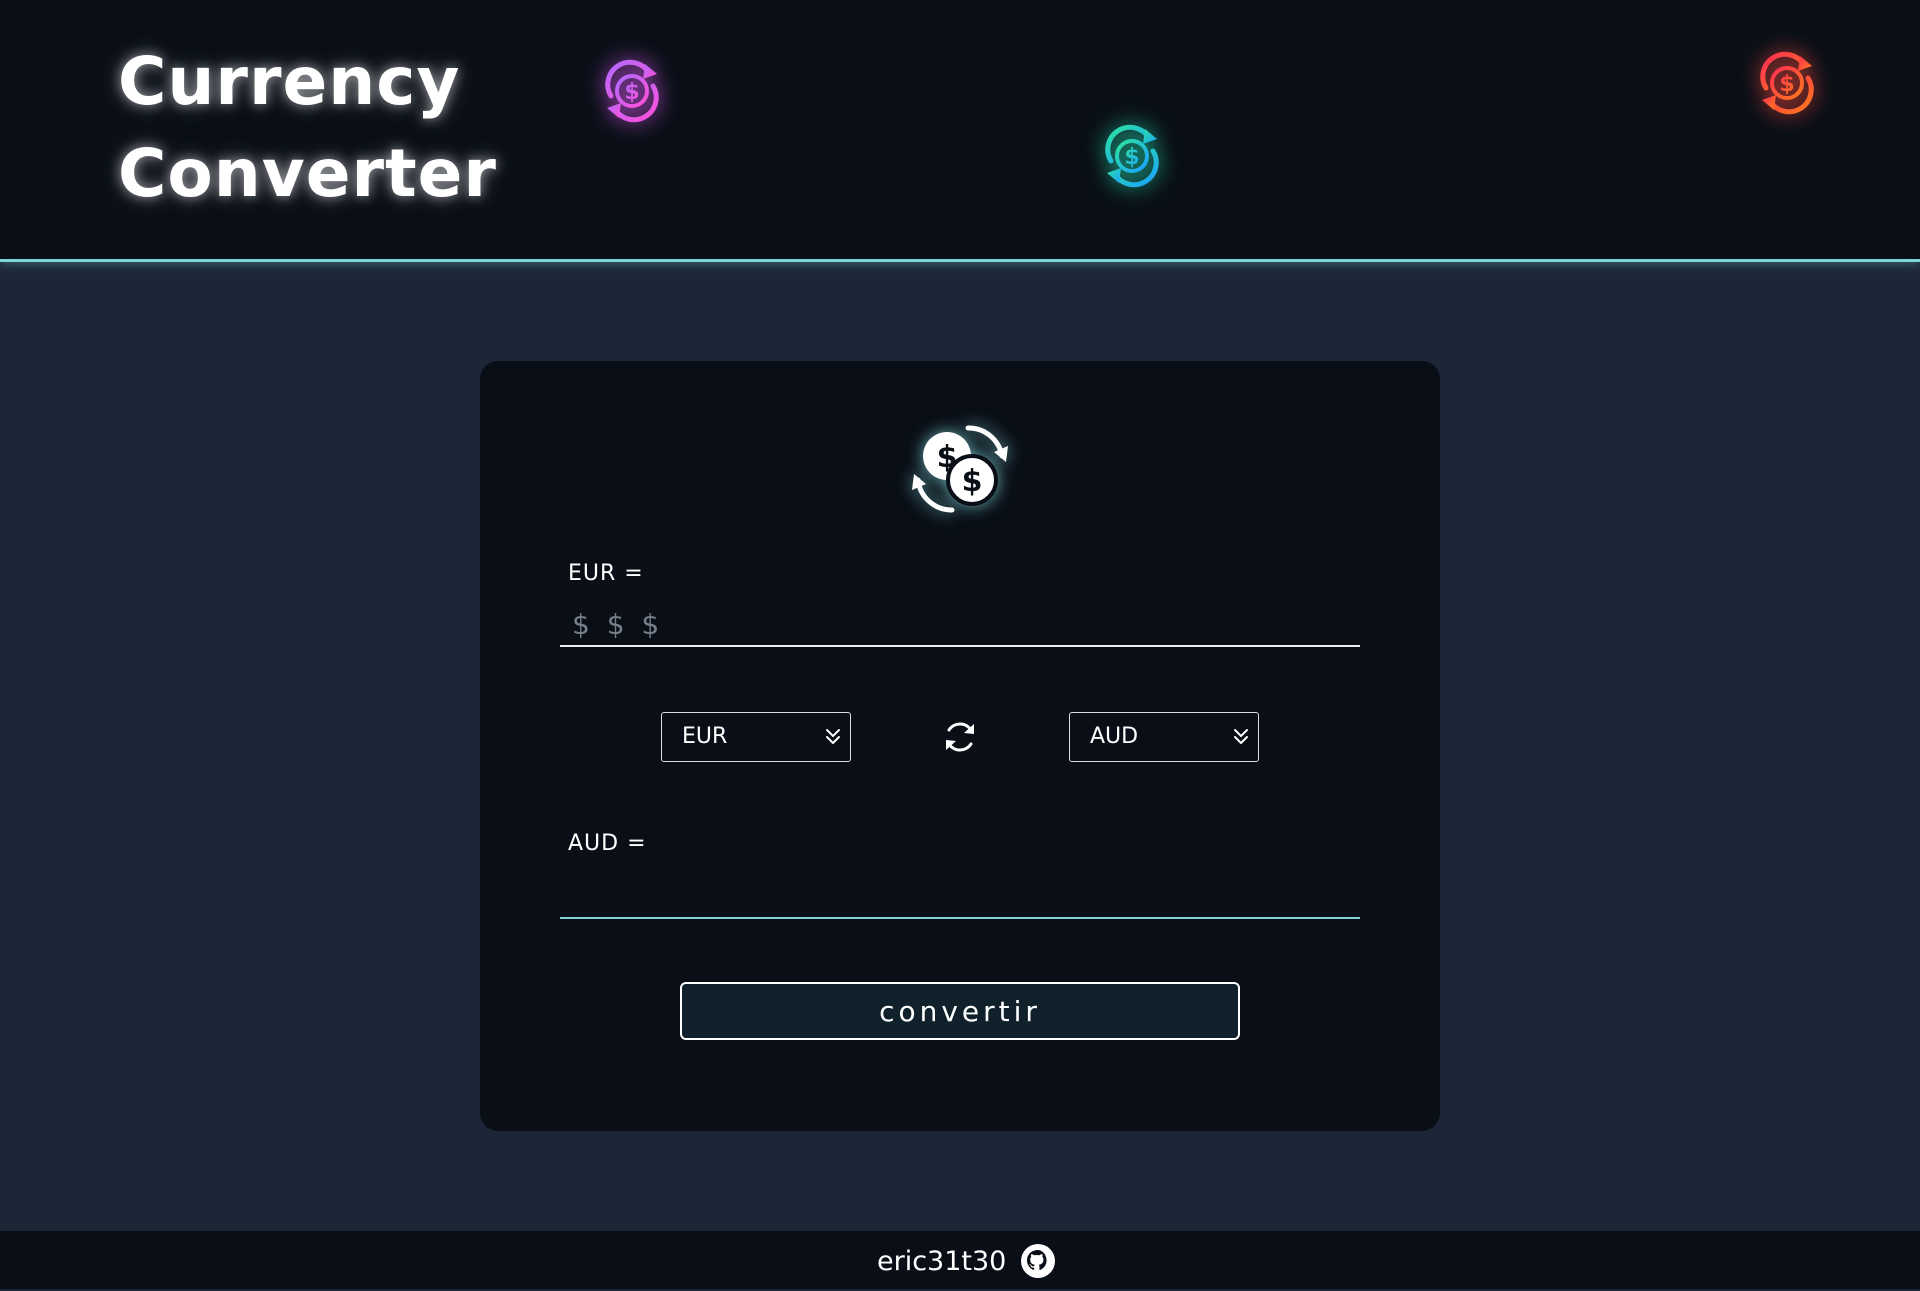 The height and width of the screenshot is (1291, 1920). What do you see at coordinates (960, 1011) in the screenshot?
I see `convert-button: convertir` at bounding box center [960, 1011].